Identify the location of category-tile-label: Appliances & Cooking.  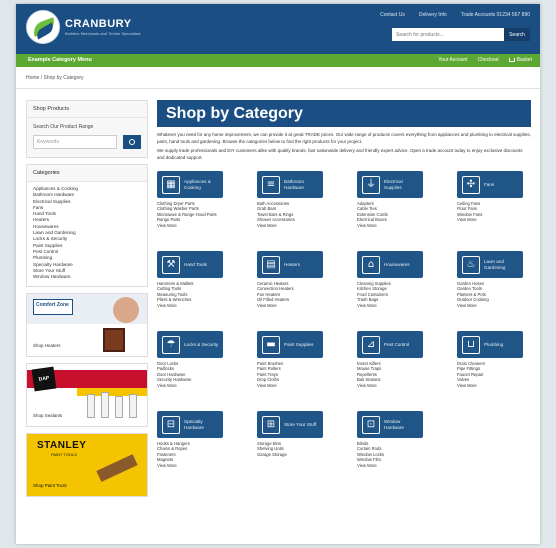
(197, 184).